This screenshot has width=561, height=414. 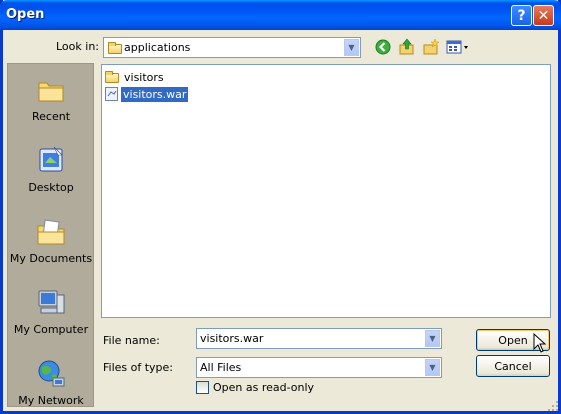 I want to click on close-button: ✕, so click(x=543, y=15).